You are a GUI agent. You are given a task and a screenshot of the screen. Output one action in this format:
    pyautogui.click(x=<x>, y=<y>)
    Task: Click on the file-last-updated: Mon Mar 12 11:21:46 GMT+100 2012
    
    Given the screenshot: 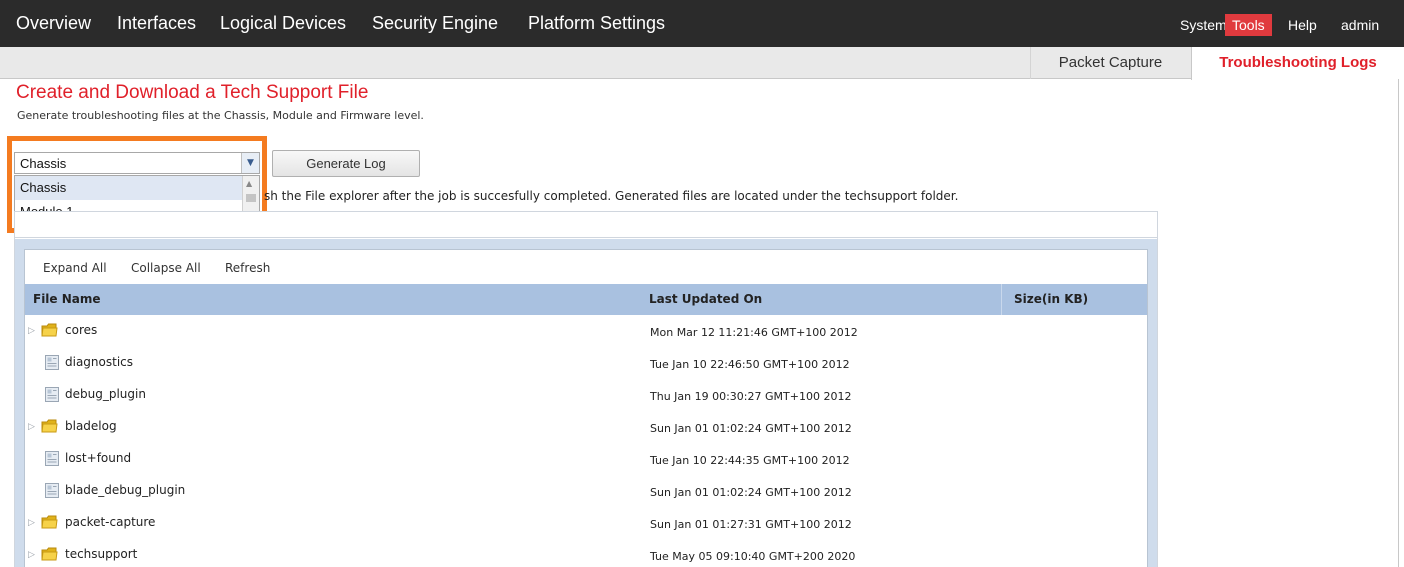 What is the action you would take?
    pyautogui.click(x=754, y=332)
    